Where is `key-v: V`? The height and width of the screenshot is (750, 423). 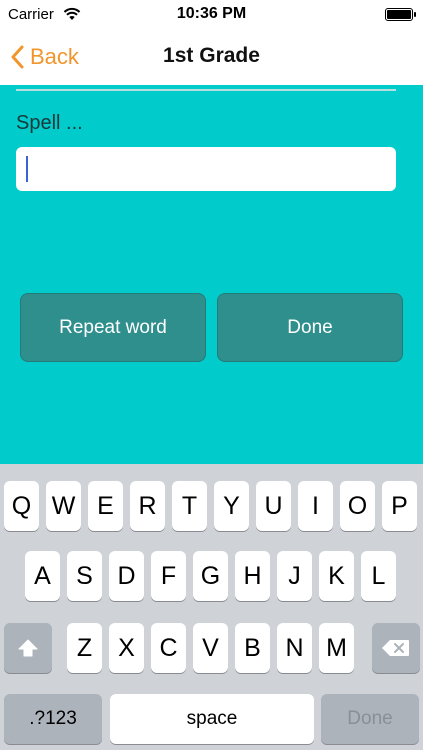 key-v: V is located at coordinates (210, 648).